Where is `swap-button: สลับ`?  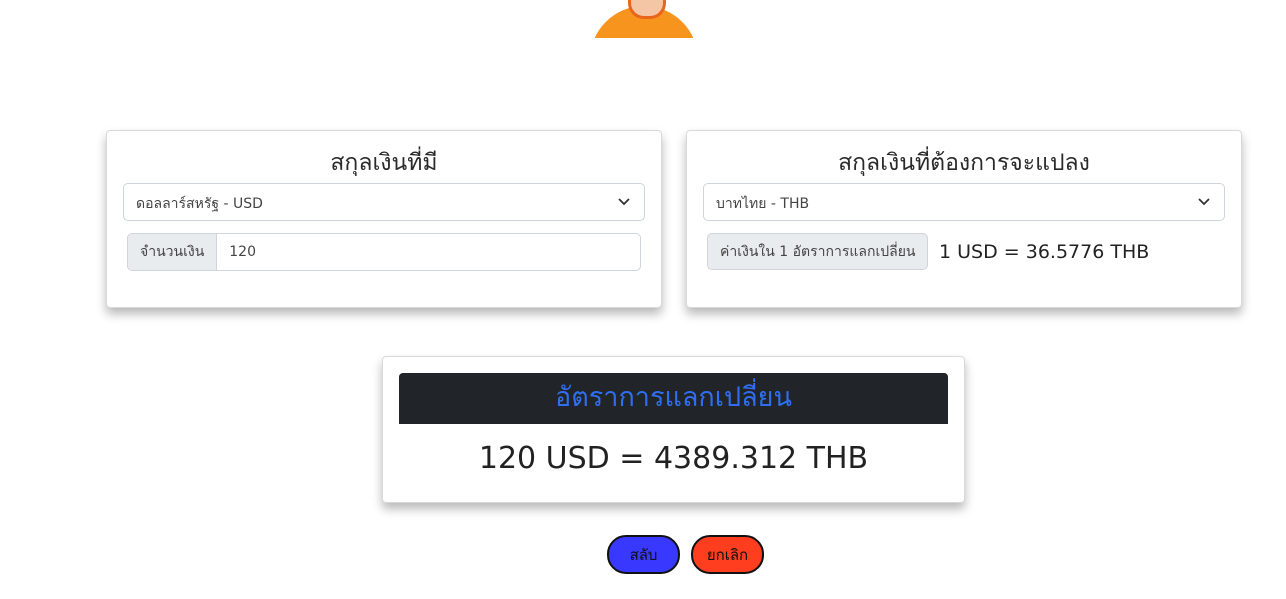 swap-button: สลับ is located at coordinates (643, 554).